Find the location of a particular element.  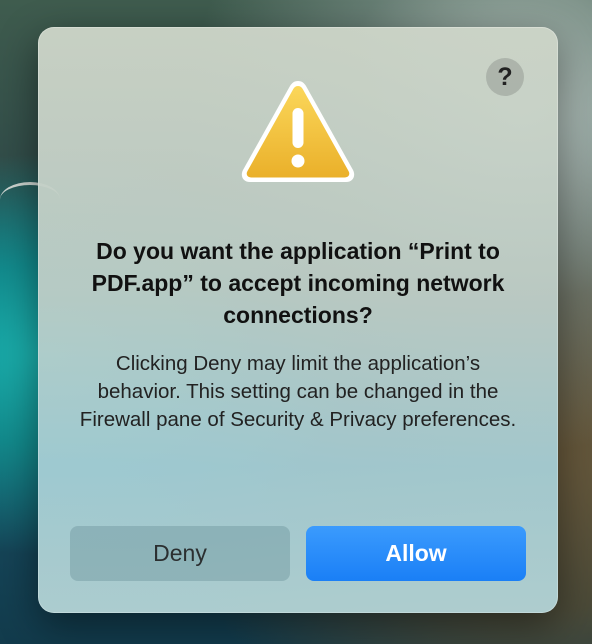

warning-triangle-icon is located at coordinates (298, 131).